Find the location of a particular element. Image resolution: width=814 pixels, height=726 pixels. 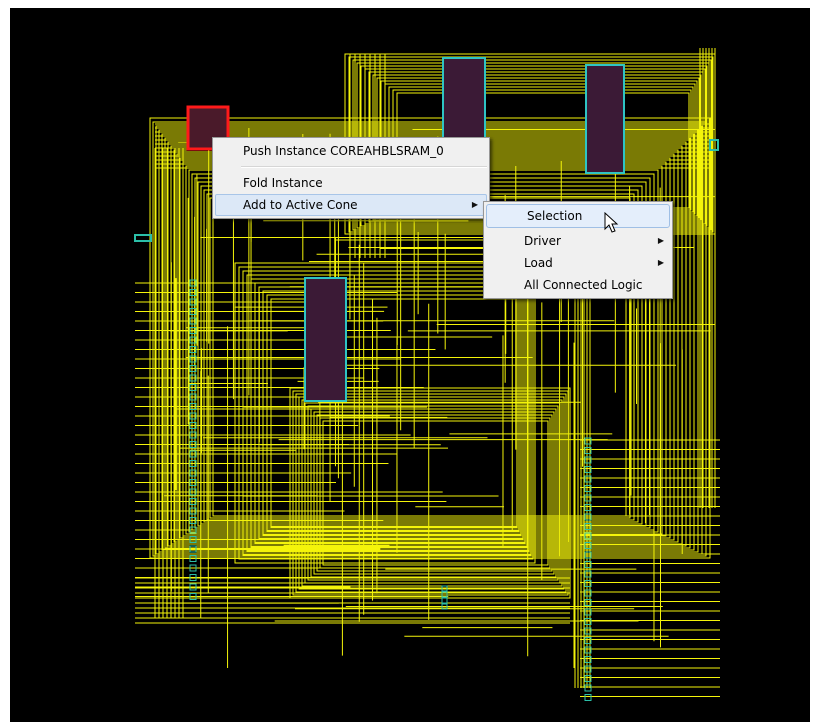

menu-item-label: All Connected Logic is located at coordinates (583, 285).